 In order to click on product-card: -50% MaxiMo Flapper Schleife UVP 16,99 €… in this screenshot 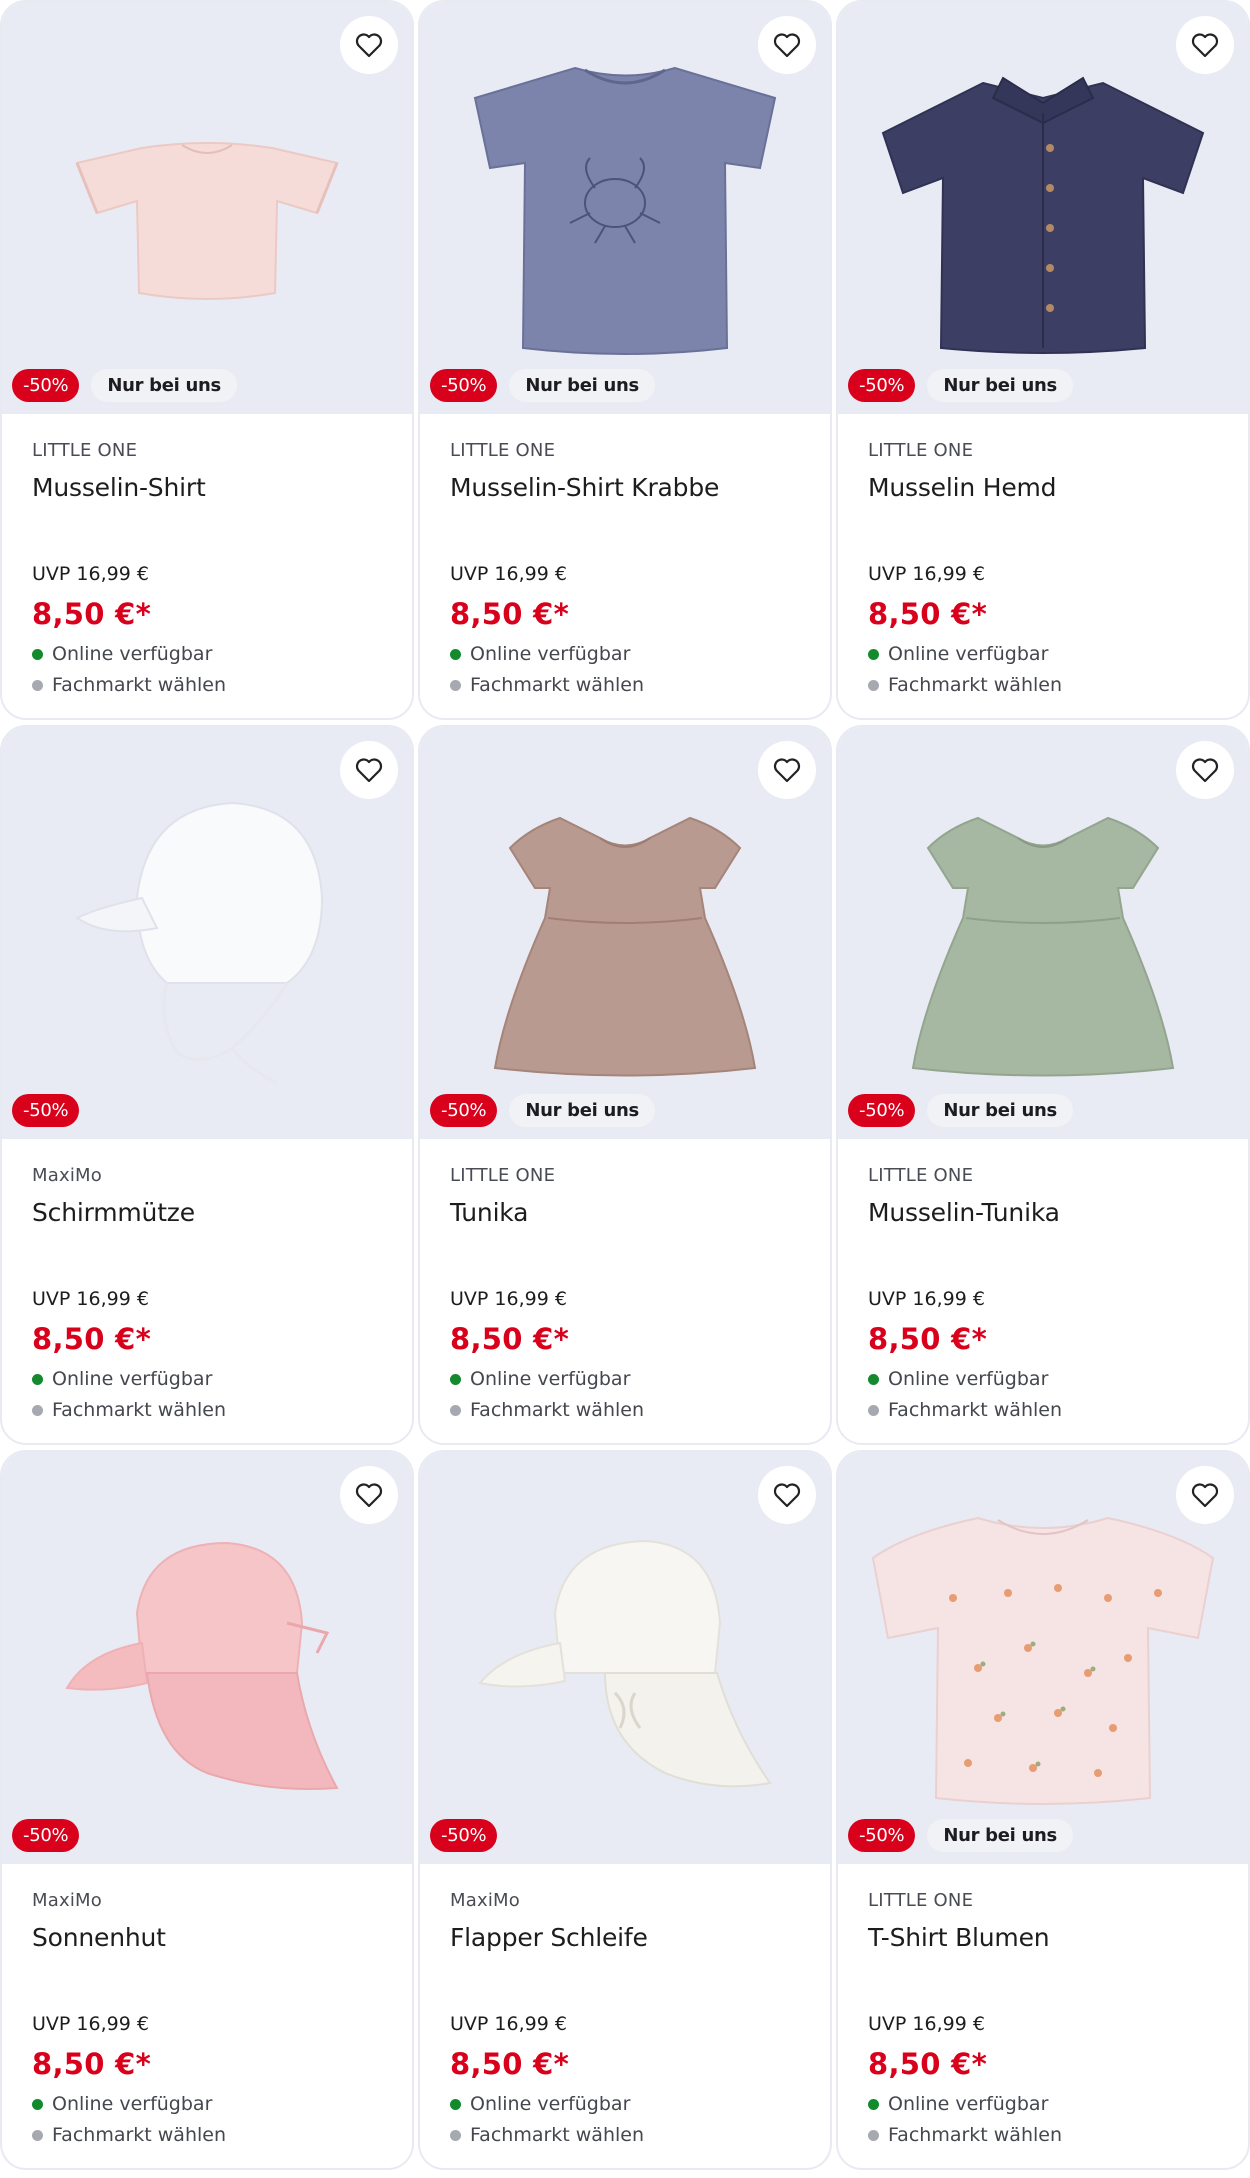, I will do `click(625, 1810)`.